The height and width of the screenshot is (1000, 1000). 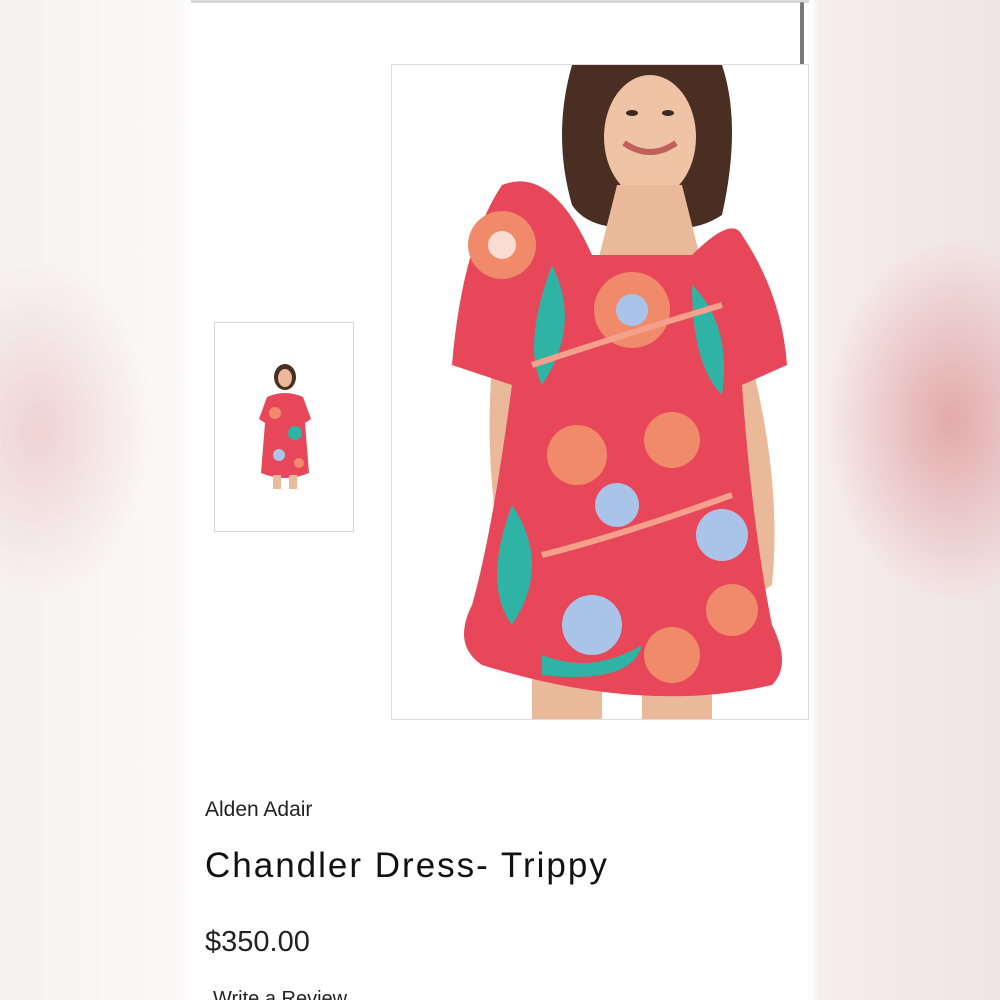 I want to click on gallery-thumbnail, so click(x=284, y=427).